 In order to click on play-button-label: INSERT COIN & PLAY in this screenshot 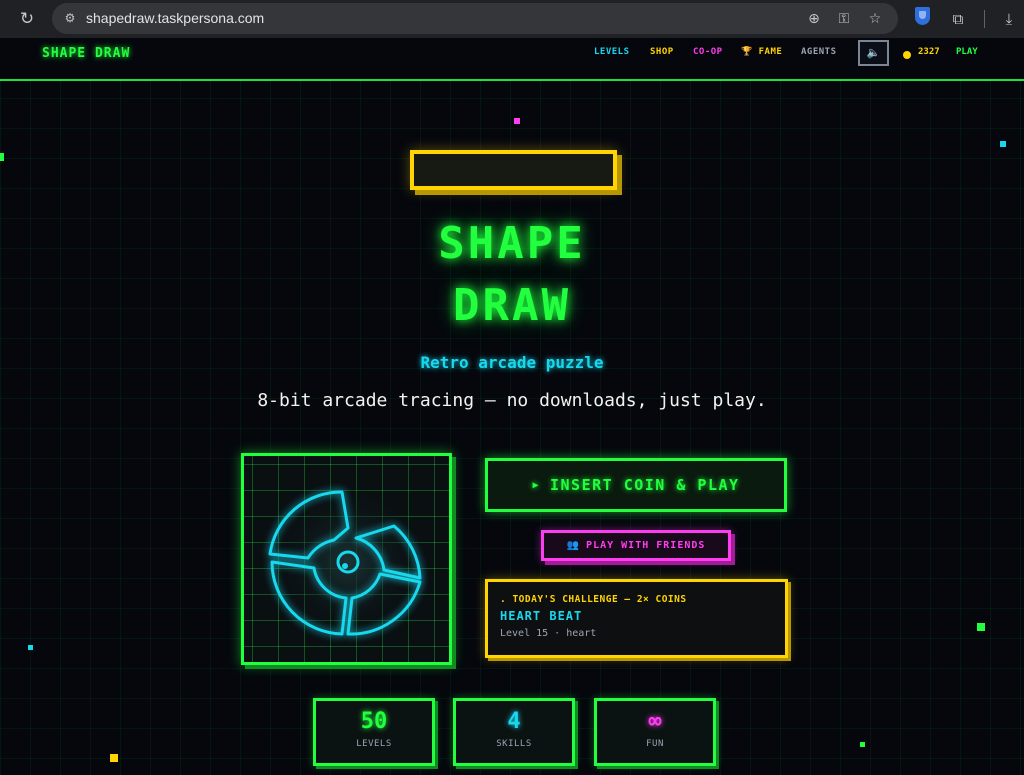, I will do `click(644, 485)`.